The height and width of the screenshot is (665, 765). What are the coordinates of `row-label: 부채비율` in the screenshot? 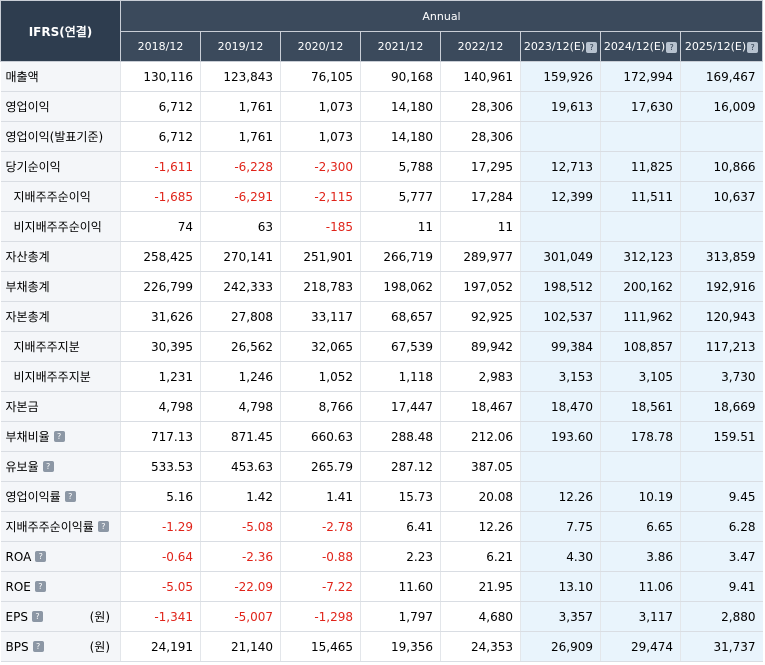 It's located at (27, 437).